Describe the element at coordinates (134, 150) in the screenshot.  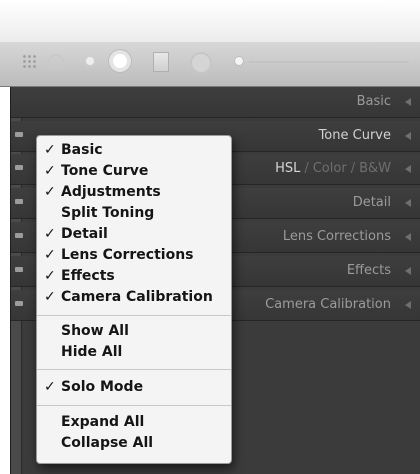
I see `menu-item-basic: ✓ Basic` at that location.